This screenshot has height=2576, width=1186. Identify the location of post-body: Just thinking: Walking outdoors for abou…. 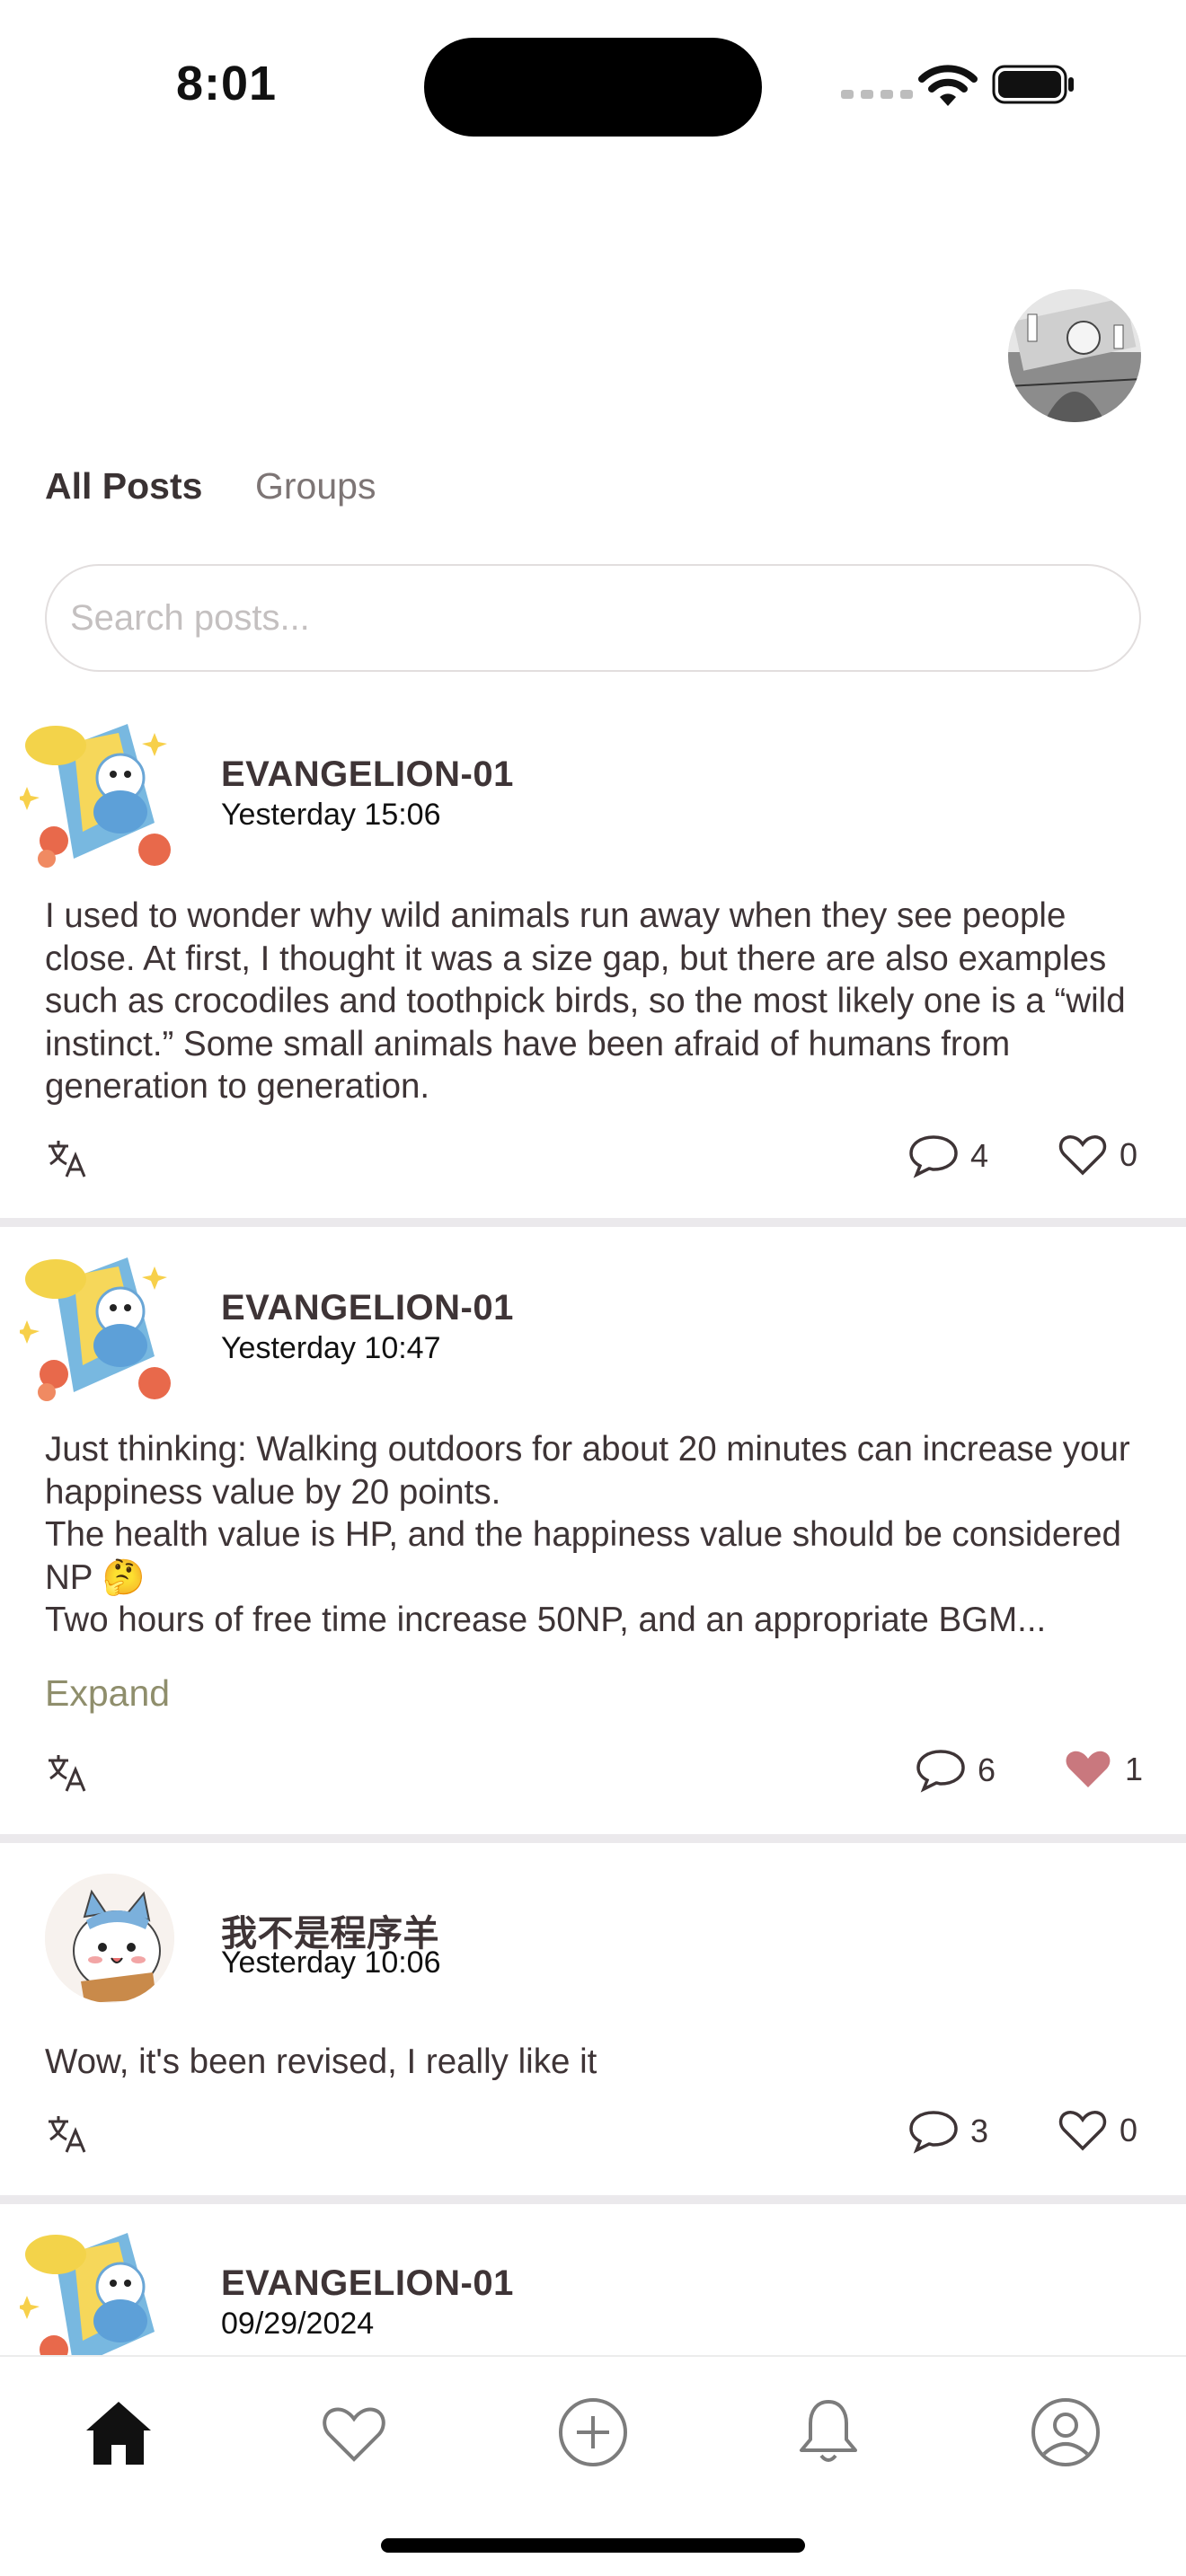
(597, 1535).